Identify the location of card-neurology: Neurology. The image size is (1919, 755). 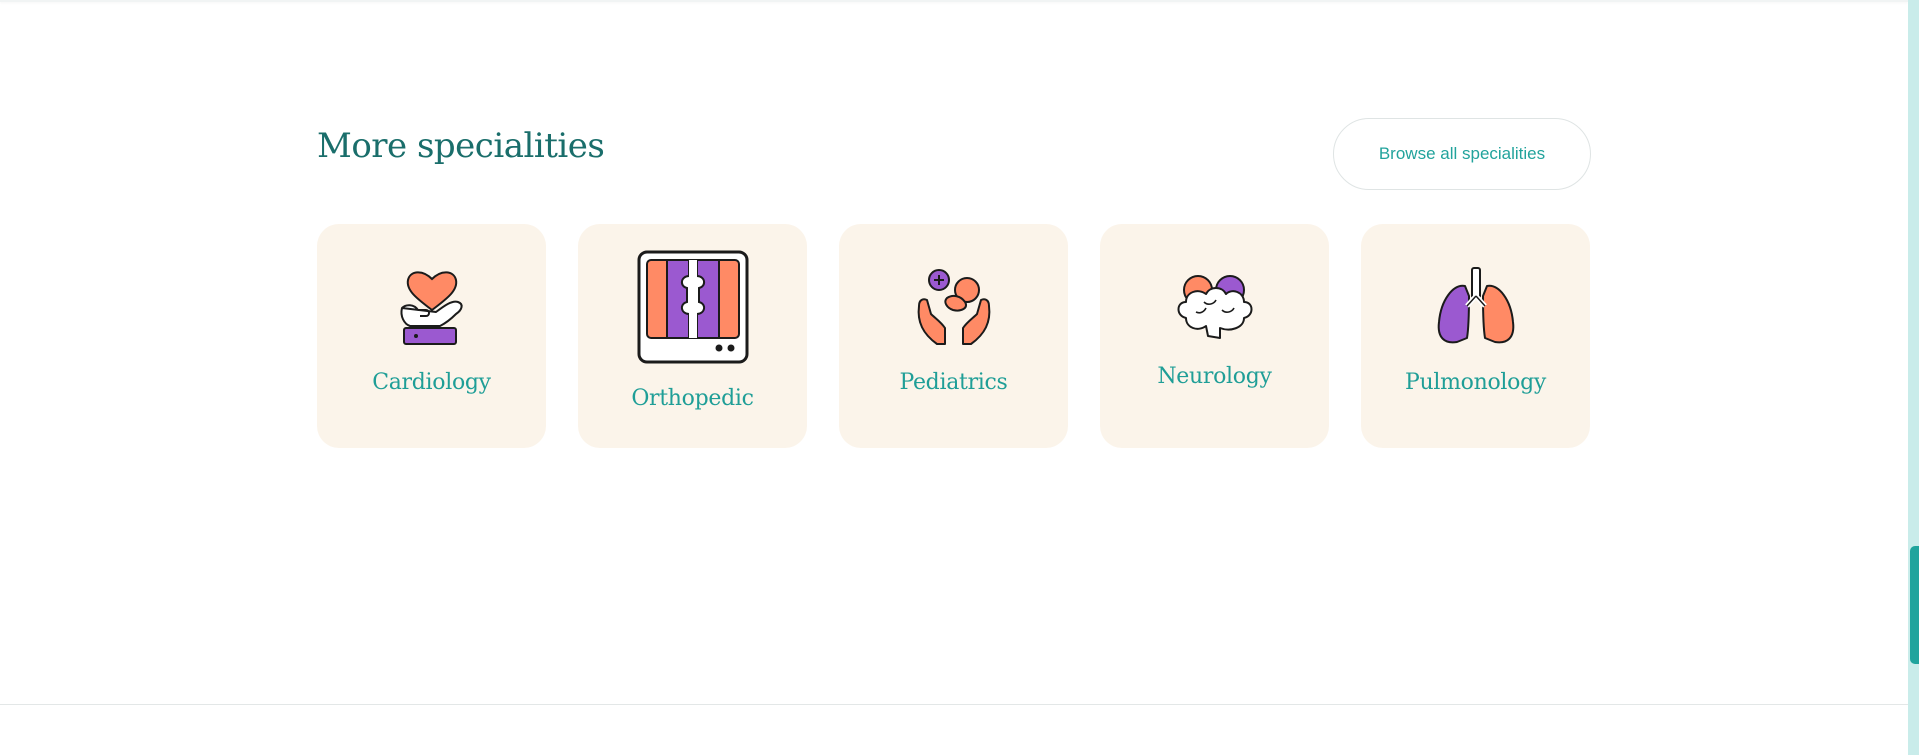
(1214, 336).